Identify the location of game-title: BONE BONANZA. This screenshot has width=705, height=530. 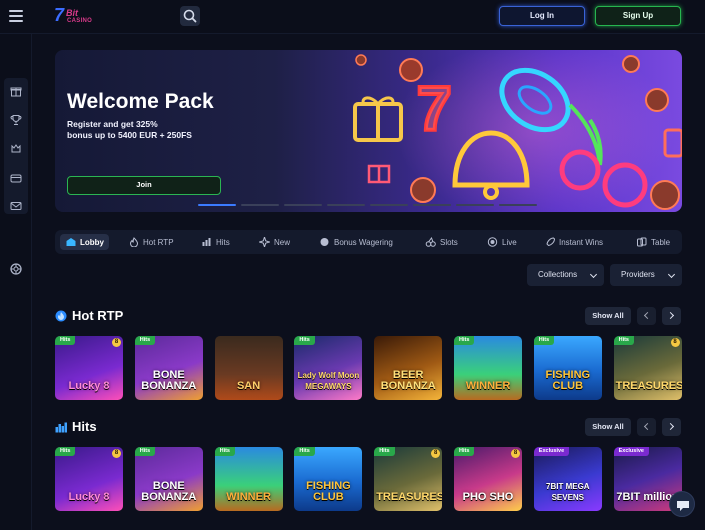
(169, 491).